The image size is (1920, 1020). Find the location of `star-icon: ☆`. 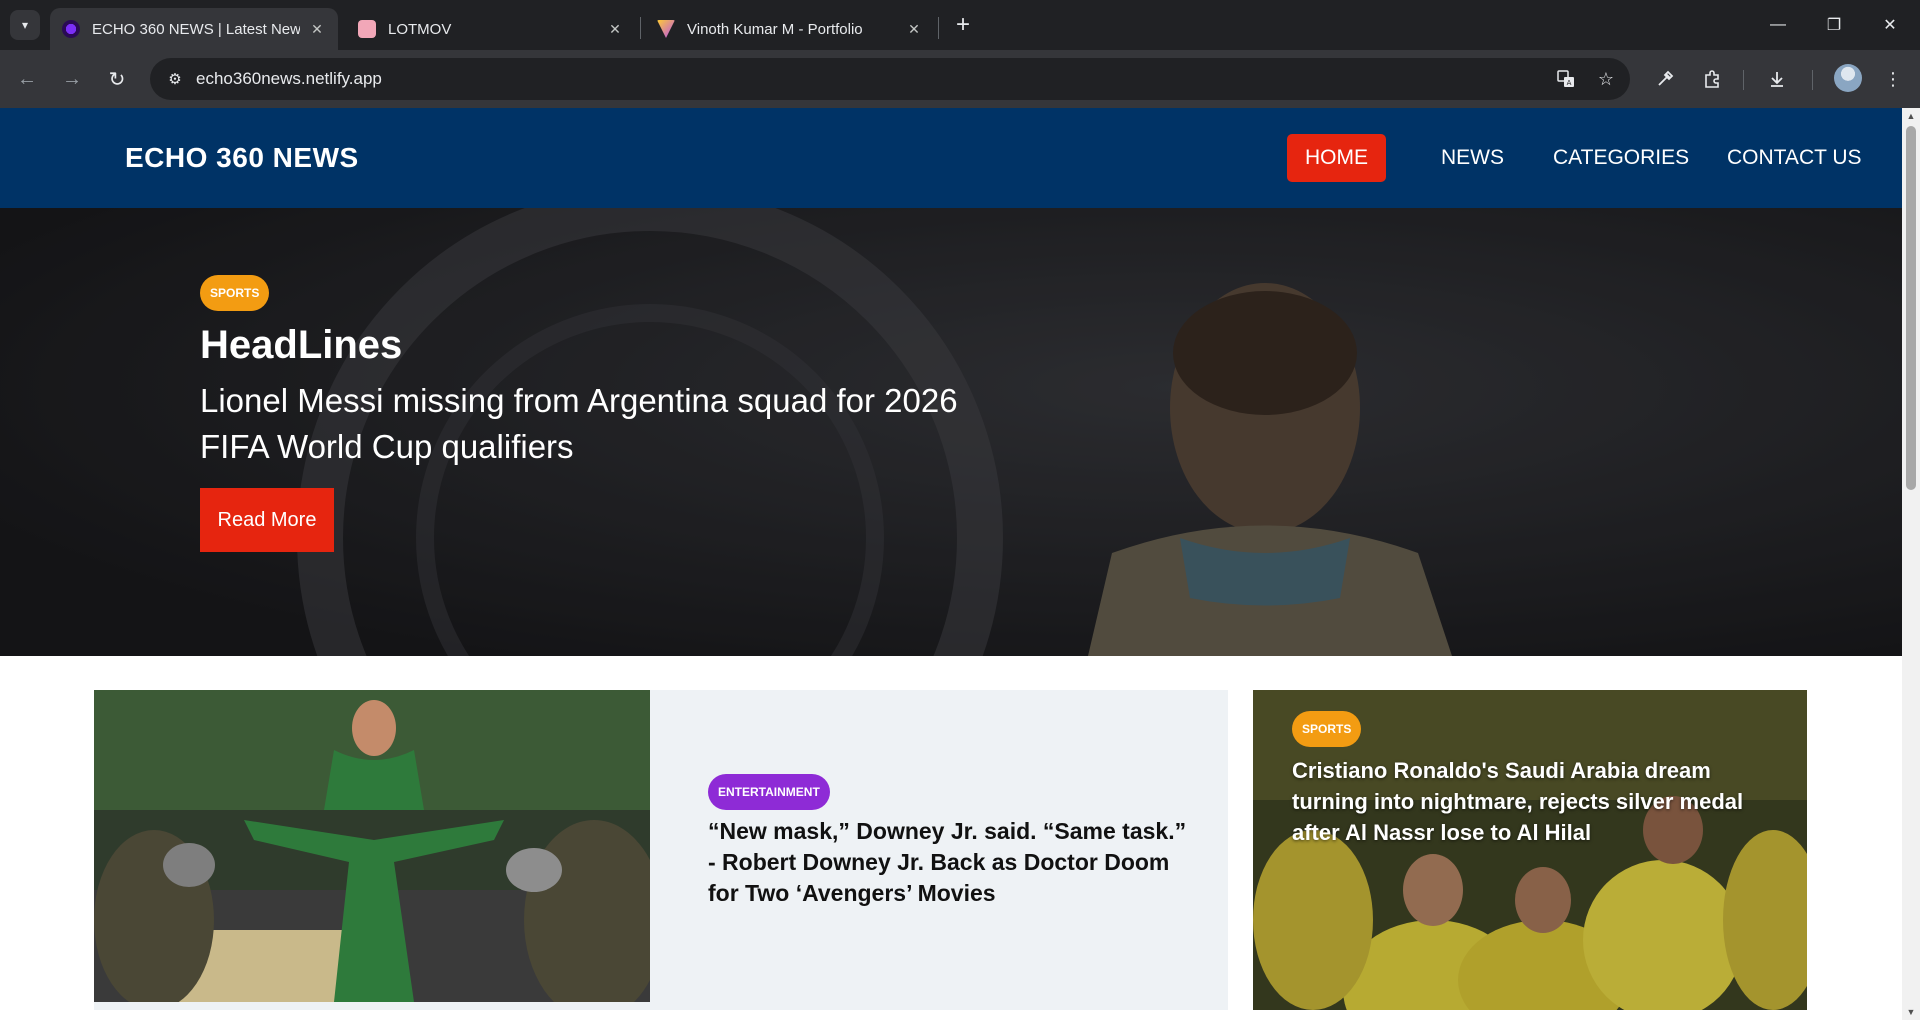

star-icon: ☆ is located at coordinates (1606, 79).